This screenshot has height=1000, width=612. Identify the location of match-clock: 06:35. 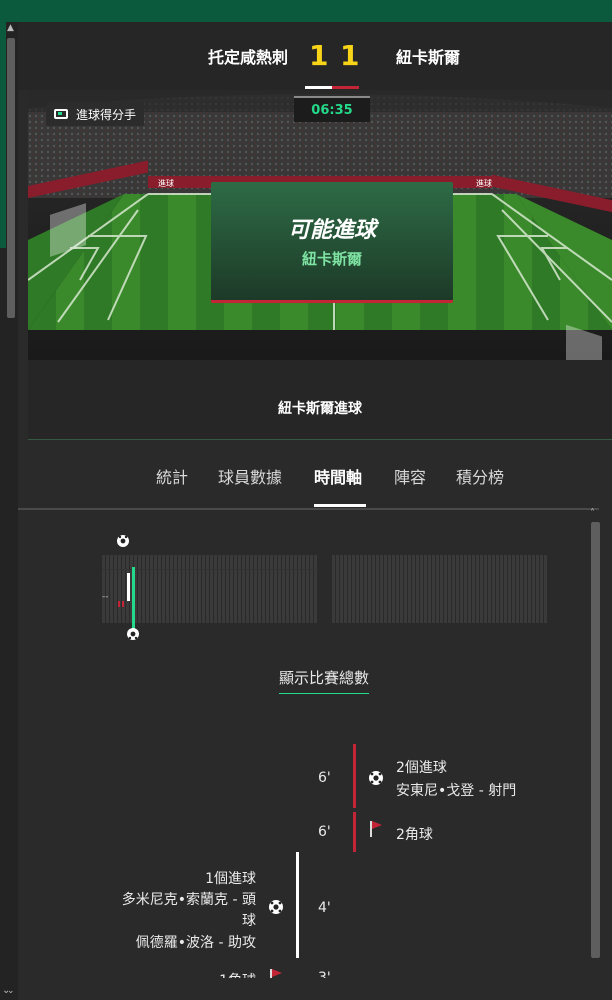
(332, 109).